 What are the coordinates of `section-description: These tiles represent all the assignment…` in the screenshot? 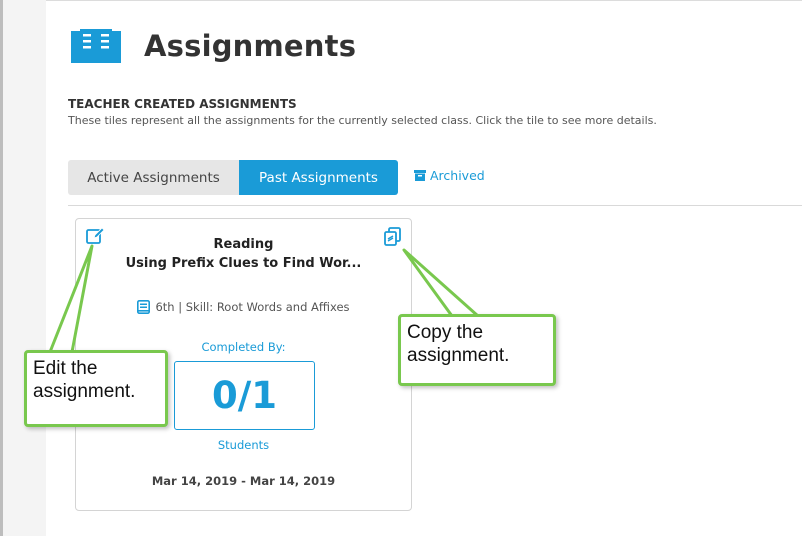 It's located at (362, 120).